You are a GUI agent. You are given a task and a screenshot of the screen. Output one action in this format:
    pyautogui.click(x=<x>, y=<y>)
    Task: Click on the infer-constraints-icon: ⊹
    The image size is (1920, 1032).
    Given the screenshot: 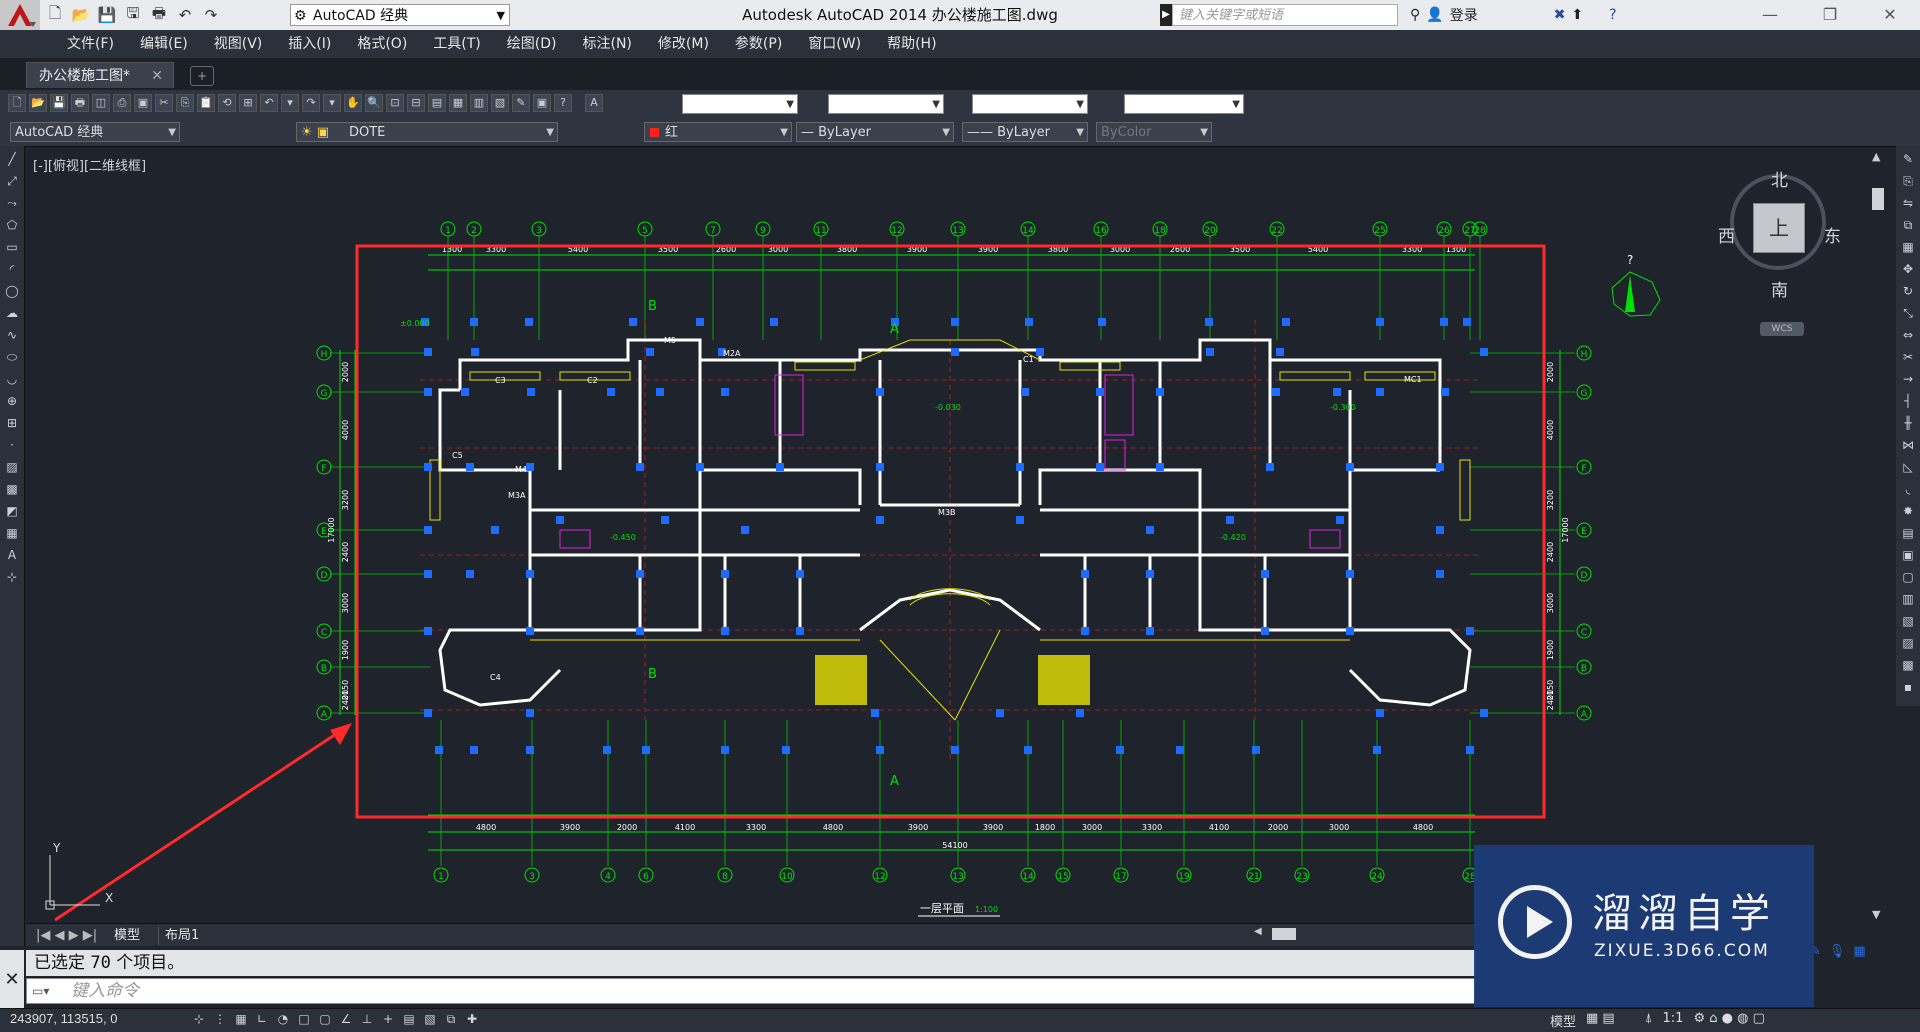 What is the action you would take?
    pyautogui.click(x=199, y=1019)
    